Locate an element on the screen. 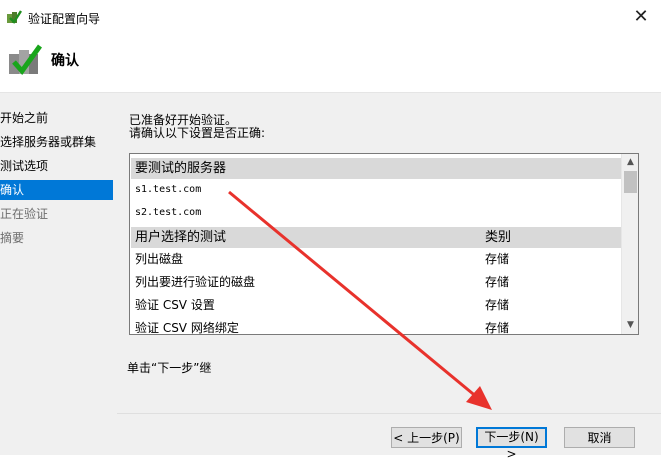 The height and width of the screenshot is (463, 661). page-title: 确认 is located at coordinates (65, 61).